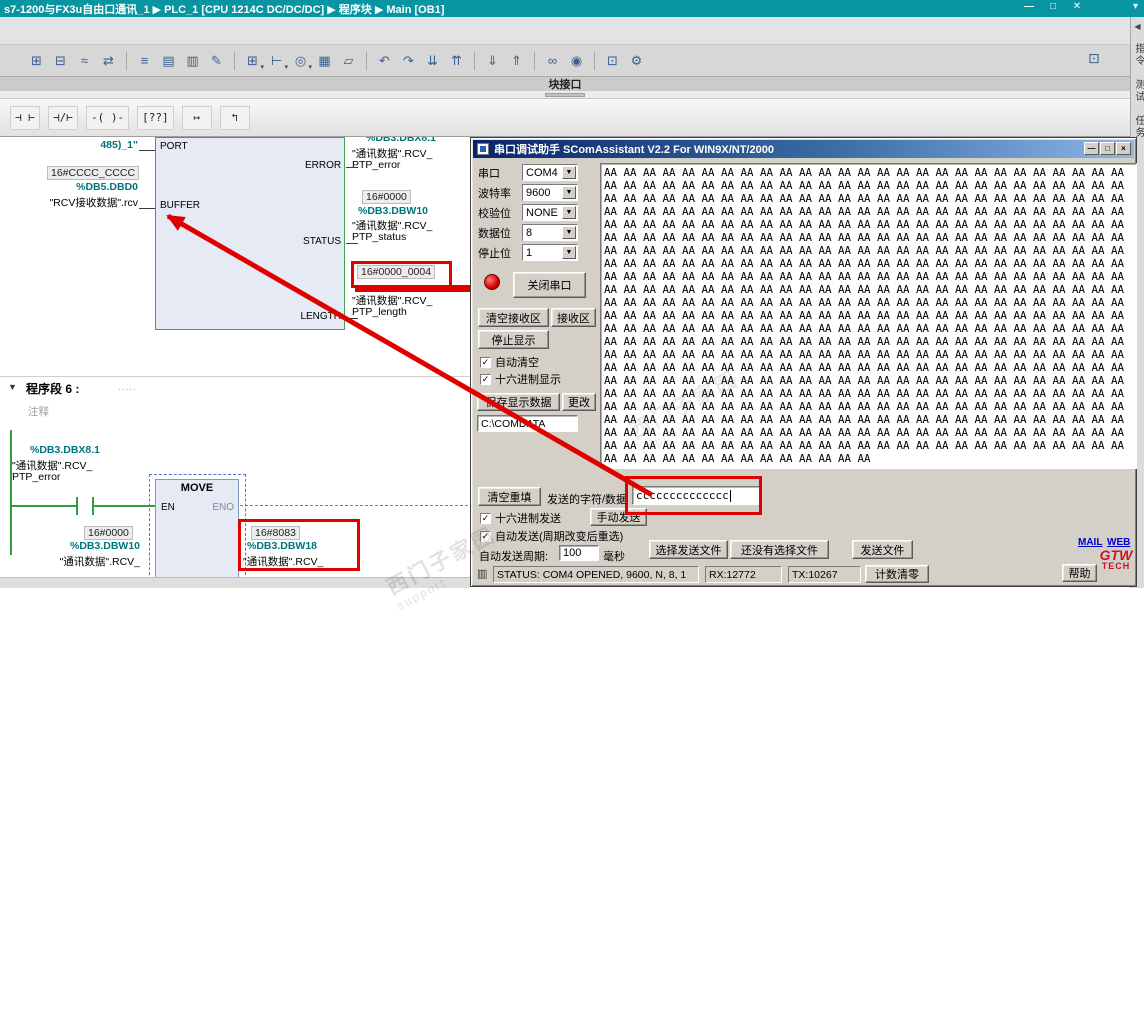 The image size is (1144, 1024). What do you see at coordinates (36, 60) in the screenshot?
I see `open-block-icon: ⊞` at bounding box center [36, 60].